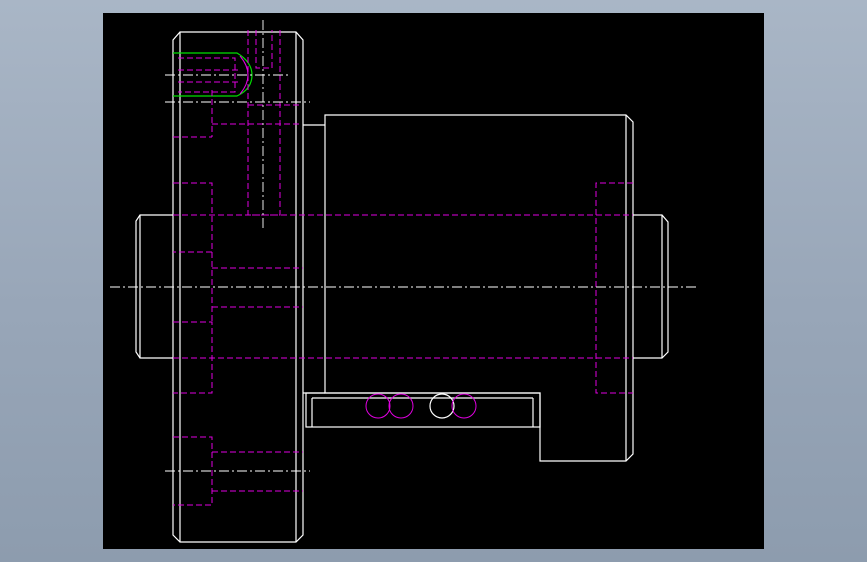 Image resolution: width=867 pixels, height=562 pixels. I want to click on right-boss, so click(651, 286).